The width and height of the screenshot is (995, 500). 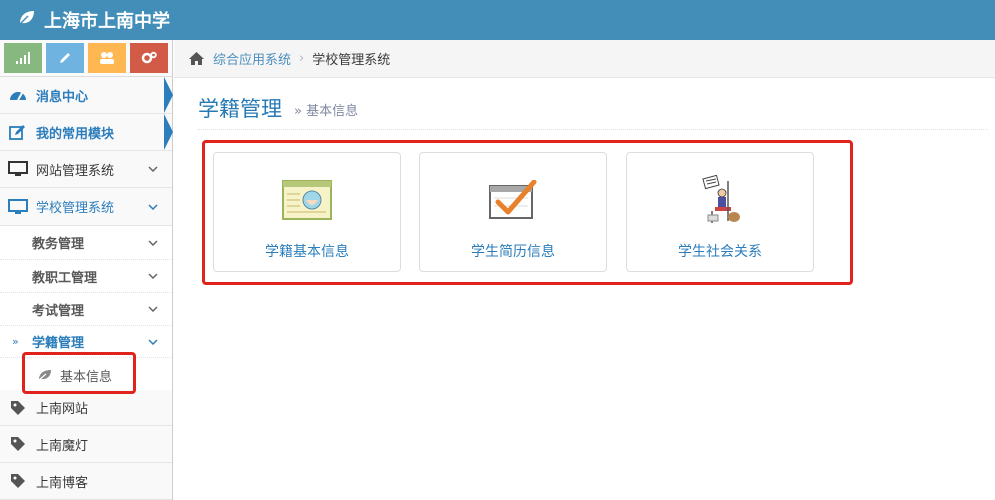 What do you see at coordinates (307, 252) in the screenshot?
I see `card-label: 学籍基本信息` at bounding box center [307, 252].